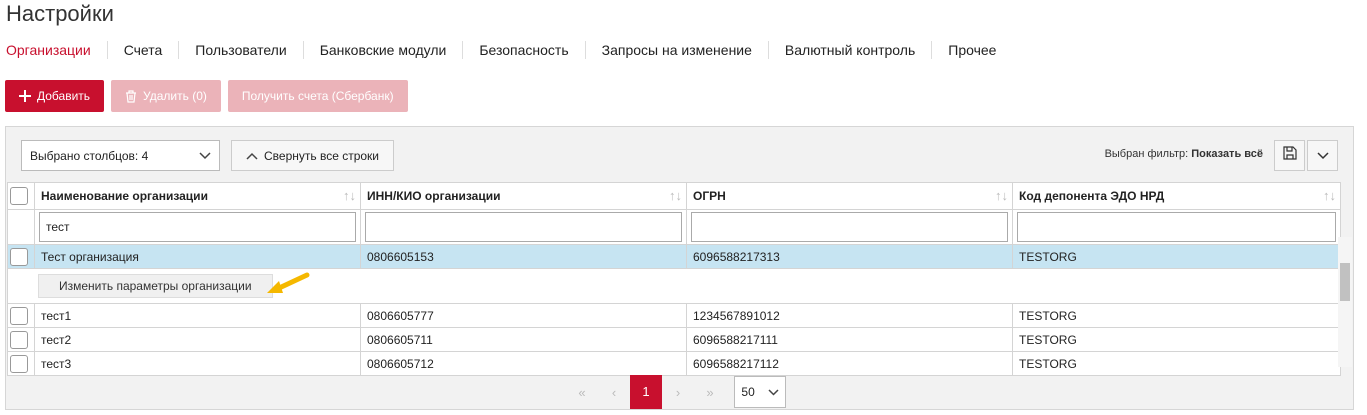  What do you see at coordinates (748, 392) in the screenshot?
I see `page-size-value: 50` at bounding box center [748, 392].